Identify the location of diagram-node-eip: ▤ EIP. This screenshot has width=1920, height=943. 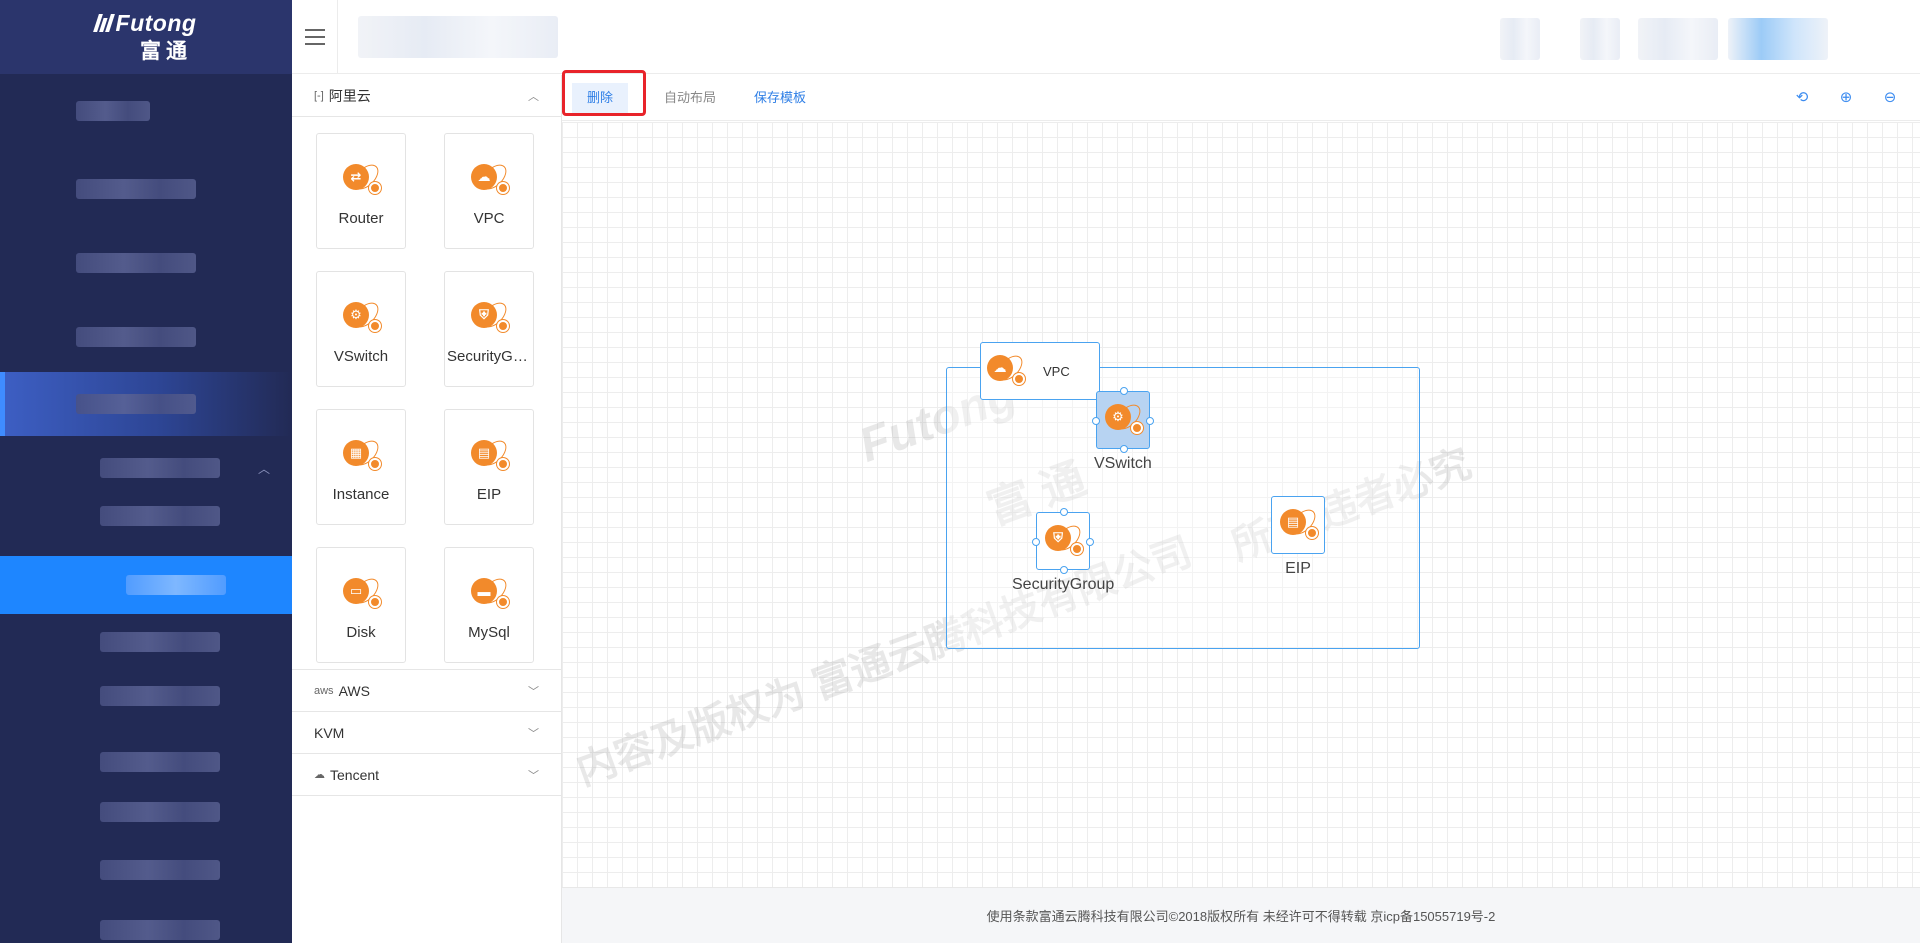
(1298, 537).